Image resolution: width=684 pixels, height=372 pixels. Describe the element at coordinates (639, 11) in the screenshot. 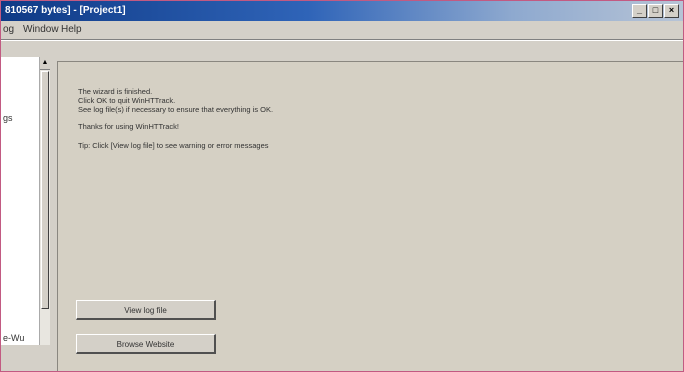

I see `minimize-button: _` at that location.